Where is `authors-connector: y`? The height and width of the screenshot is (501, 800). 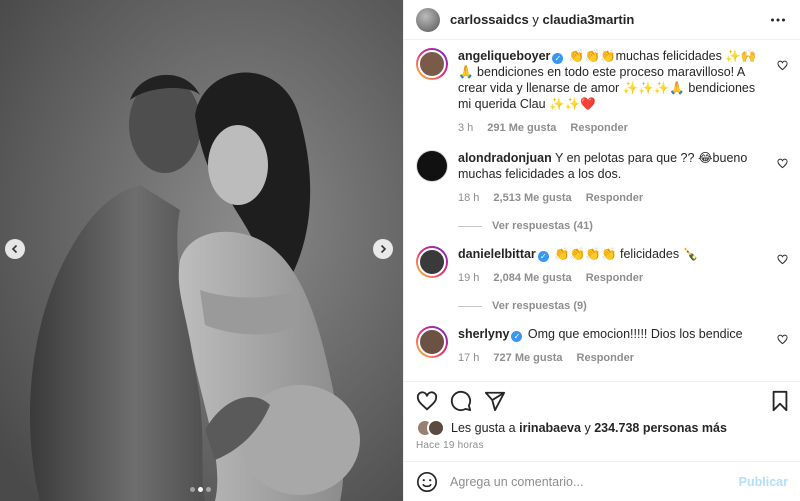 authors-connector: y is located at coordinates (535, 19).